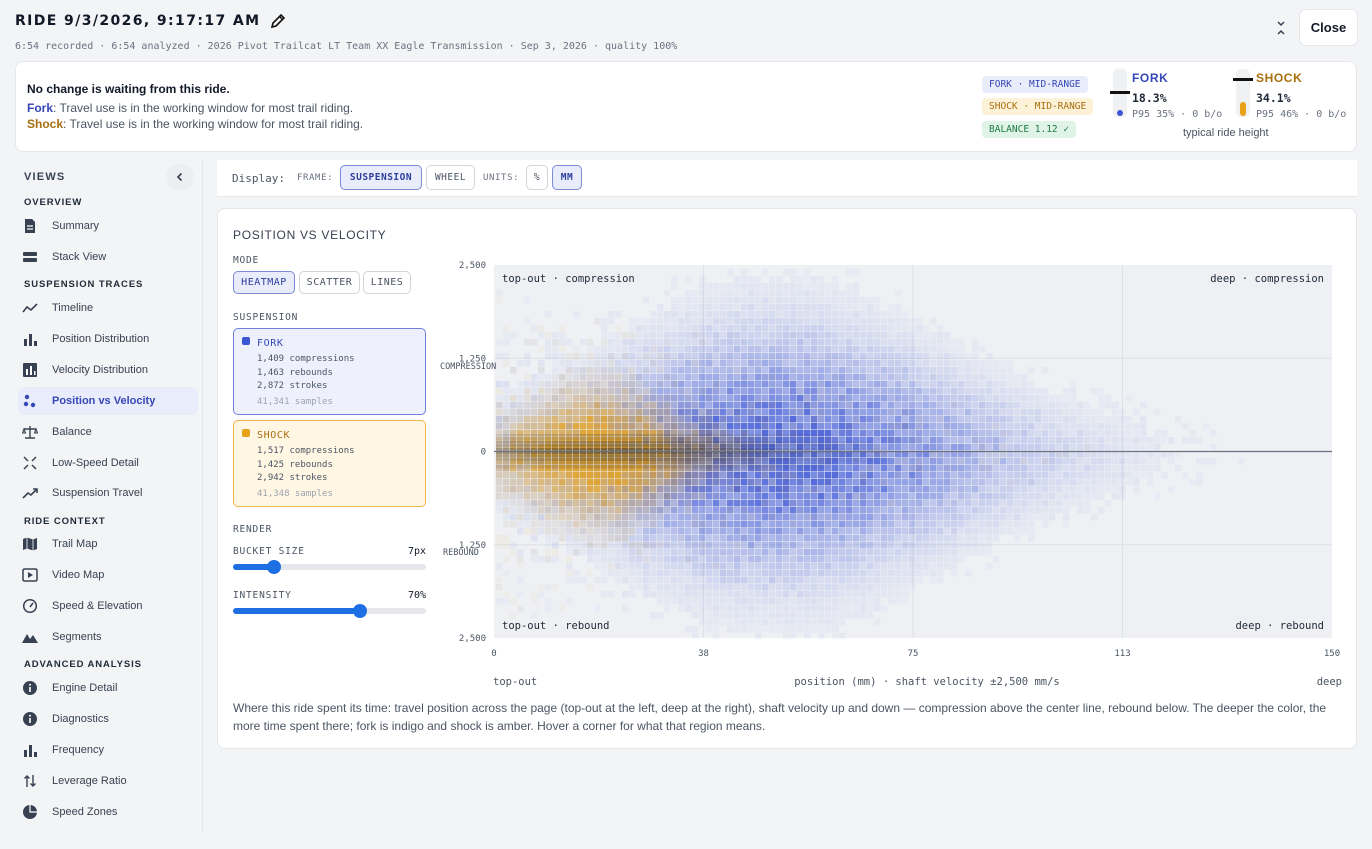  Describe the element at coordinates (567, 177) in the screenshot. I see `units-mm-toggle: MM` at that location.